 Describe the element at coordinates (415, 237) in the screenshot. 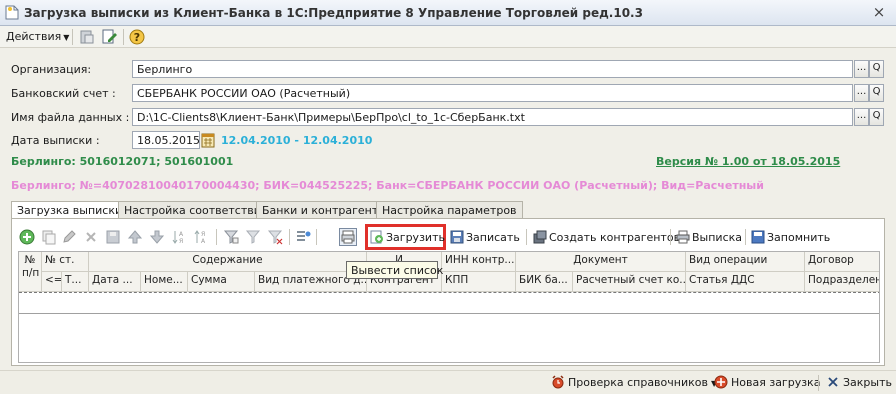

I see `load-button-label: Загрузить` at that location.